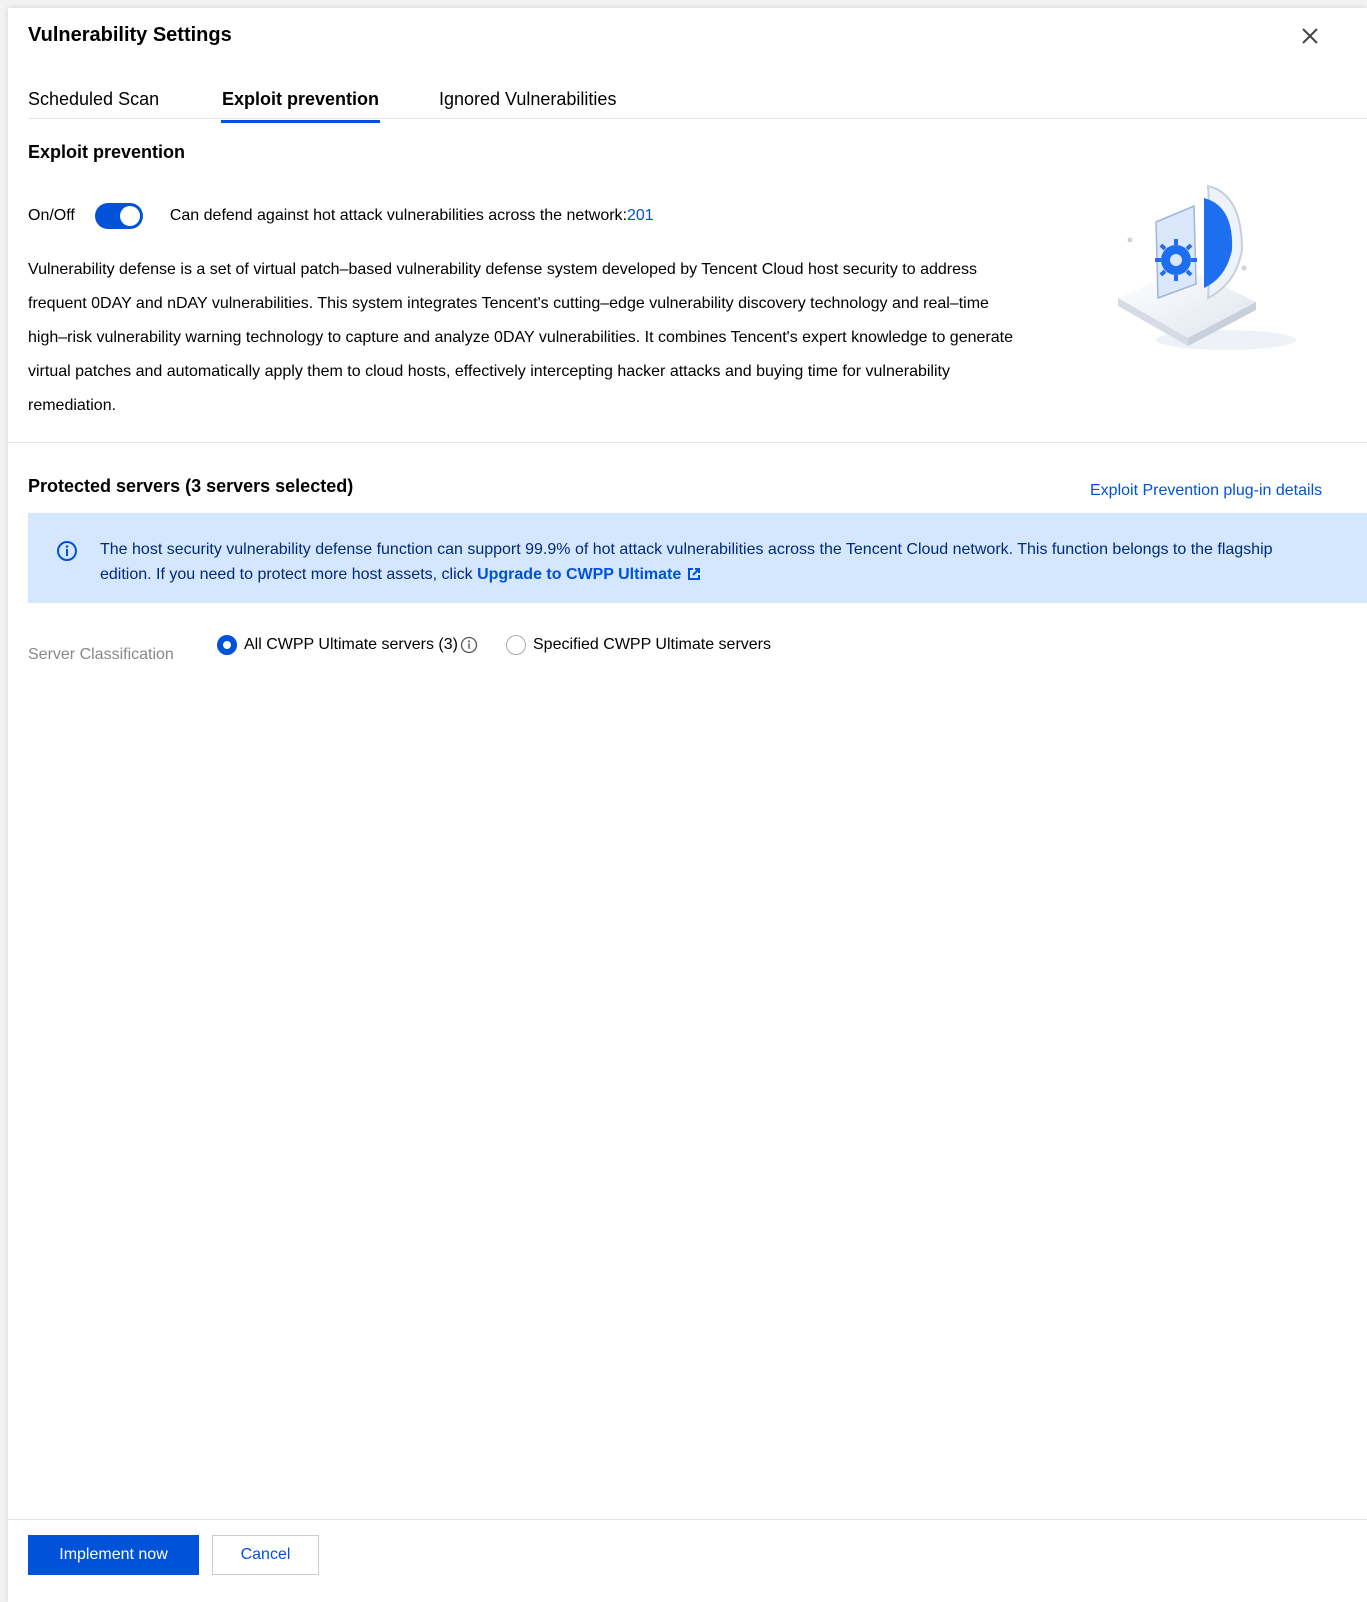 Image resolution: width=1367 pixels, height=1602 pixels. What do you see at coordinates (191, 486) in the screenshot?
I see `protected-servers-heading: Protected servers (3 servers selected)` at bounding box center [191, 486].